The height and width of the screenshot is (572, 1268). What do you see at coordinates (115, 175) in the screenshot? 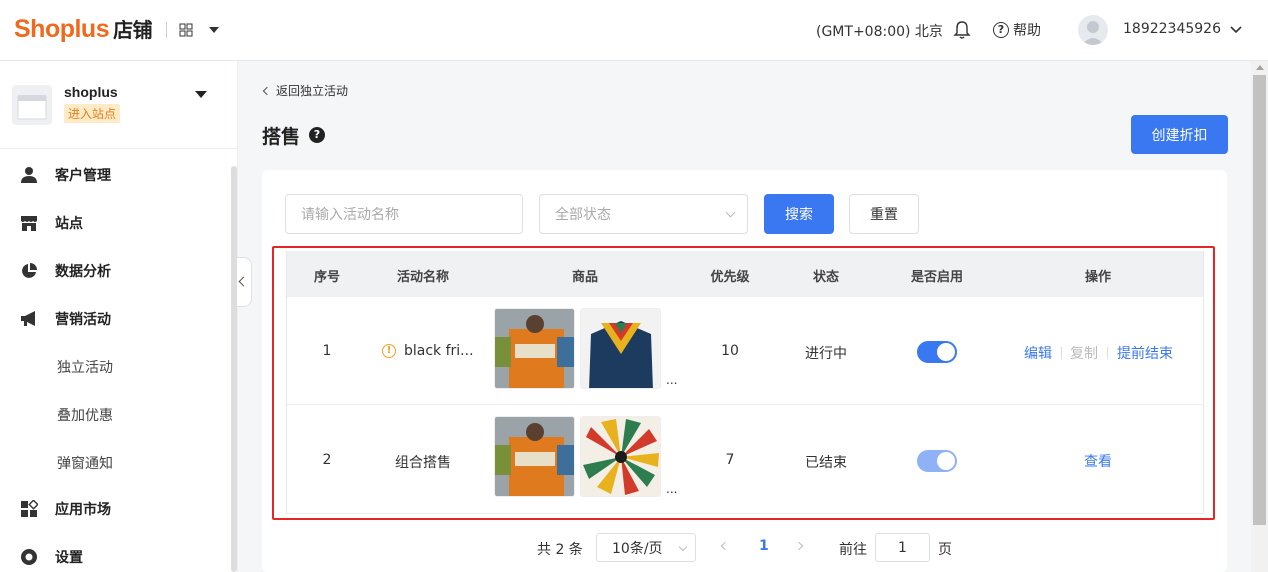
I see `sidebar-item-customers: 客户管理` at bounding box center [115, 175].